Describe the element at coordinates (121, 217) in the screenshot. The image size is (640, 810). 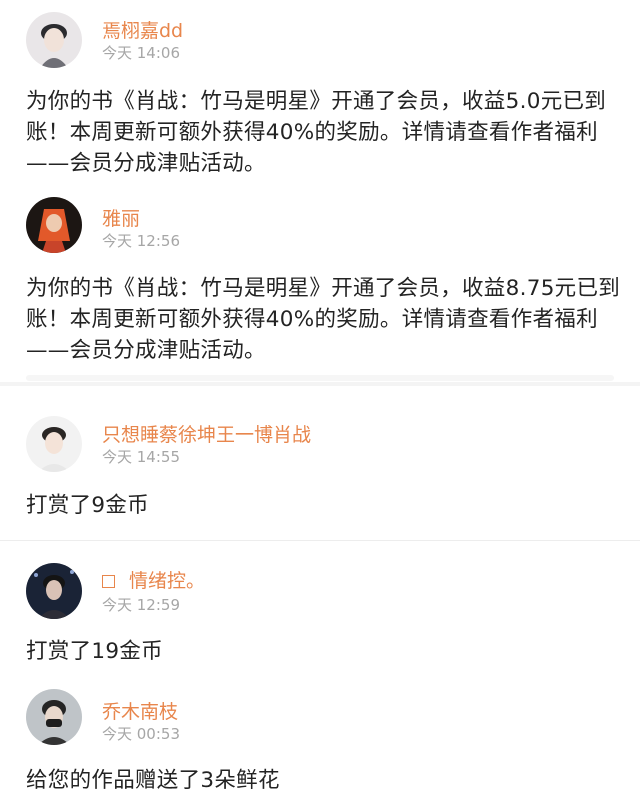
I see `username: 雅丽` at that location.